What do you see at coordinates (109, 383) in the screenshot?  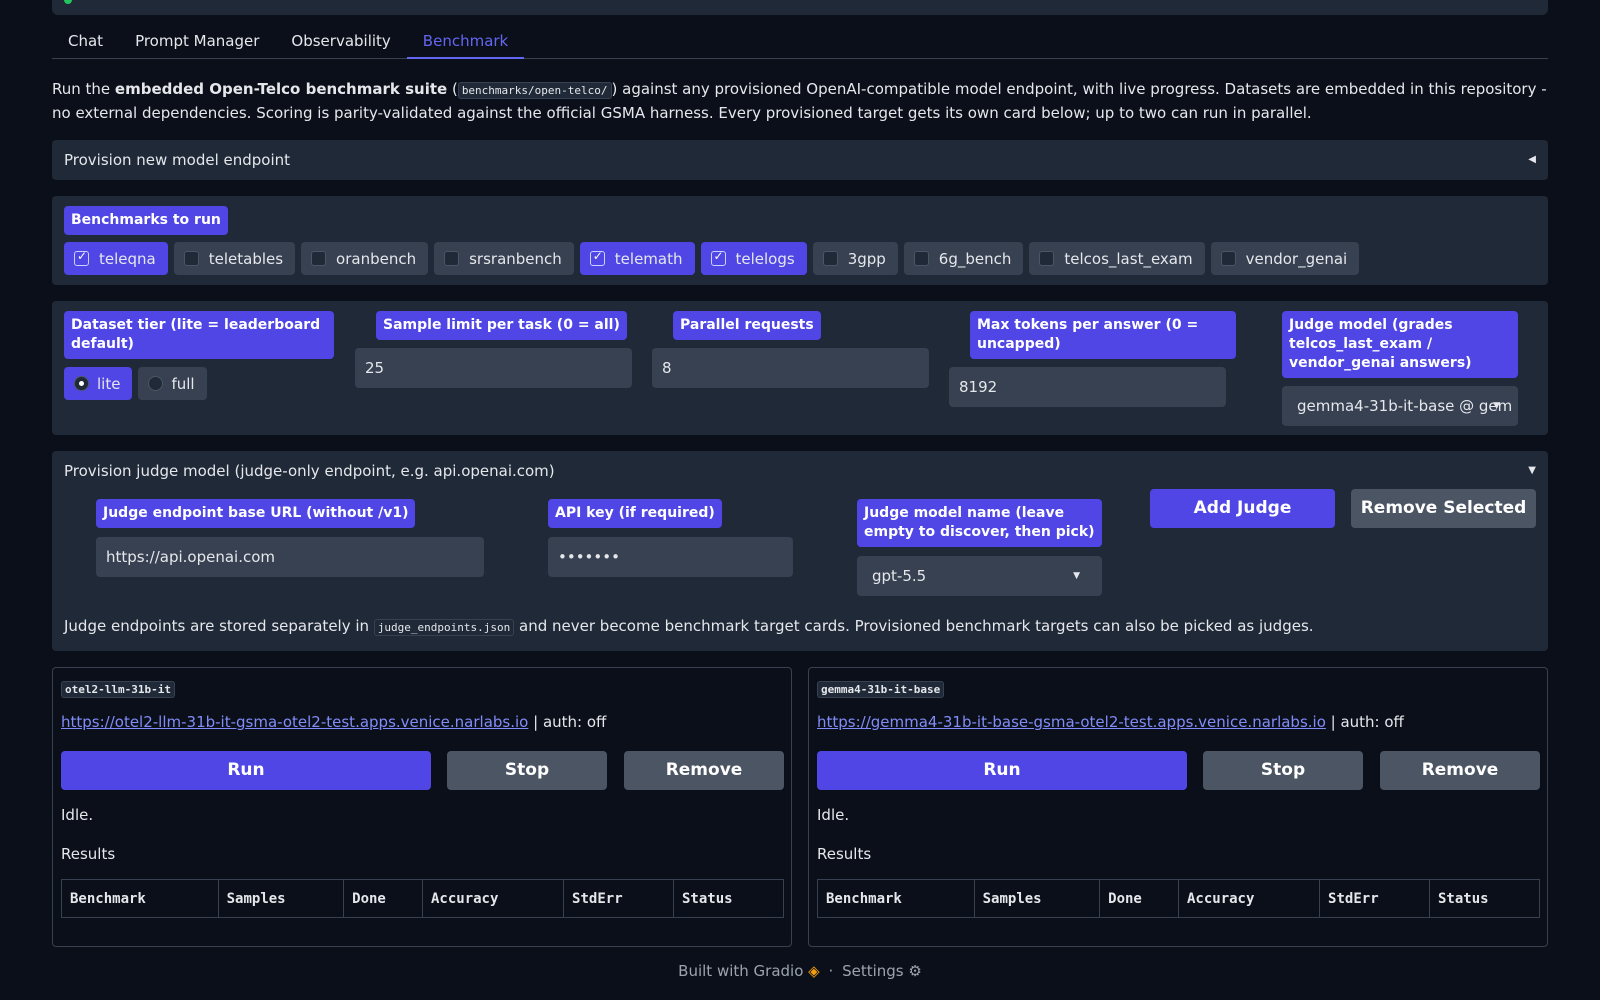 I see `tier-lite-label: lite` at bounding box center [109, 383].